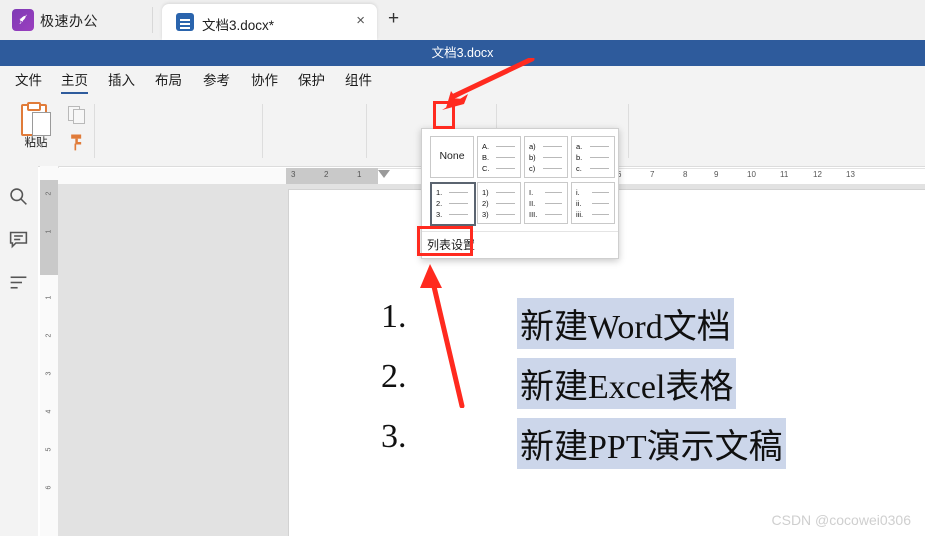  Describe the element at coordinates (462, 53) in the screenshot. I see `window-title: 文档3.docx` at that location.